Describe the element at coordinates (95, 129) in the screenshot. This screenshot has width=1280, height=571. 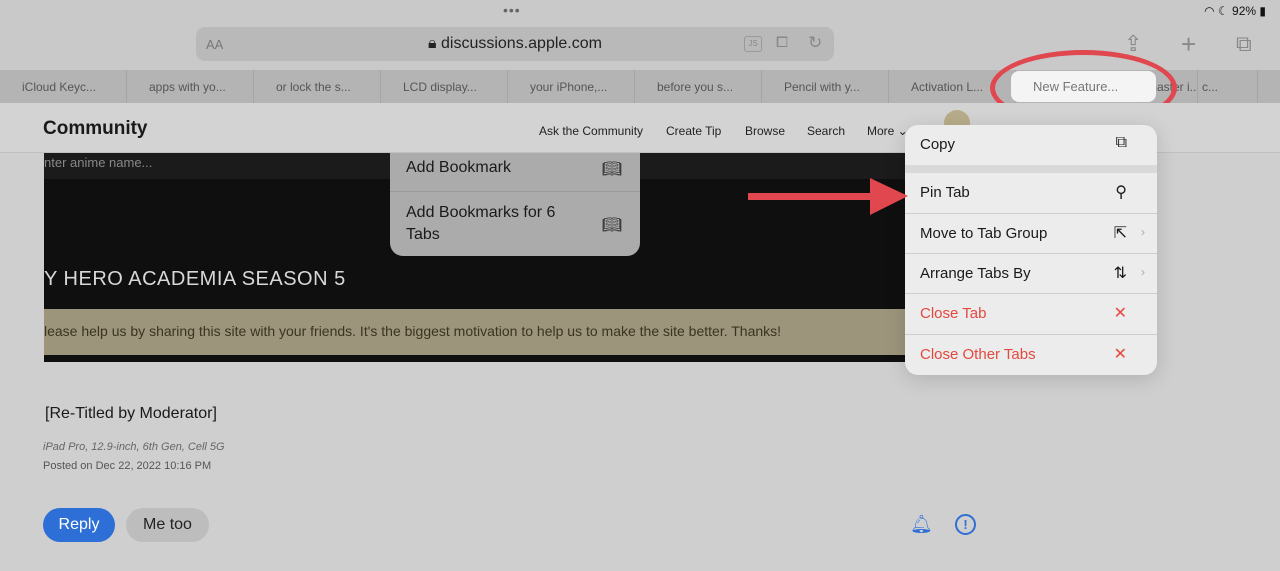
I see `community-logo: Community` at that location.